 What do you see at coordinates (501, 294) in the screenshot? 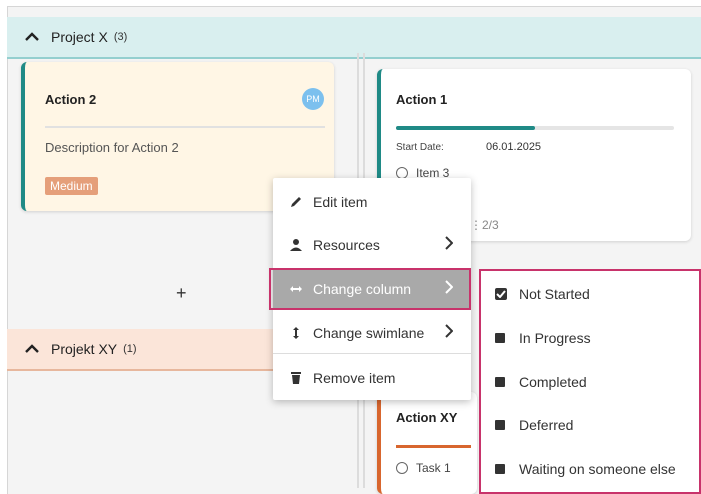
I see `checkbox-checked-icon` at bounding box center [501, 294].